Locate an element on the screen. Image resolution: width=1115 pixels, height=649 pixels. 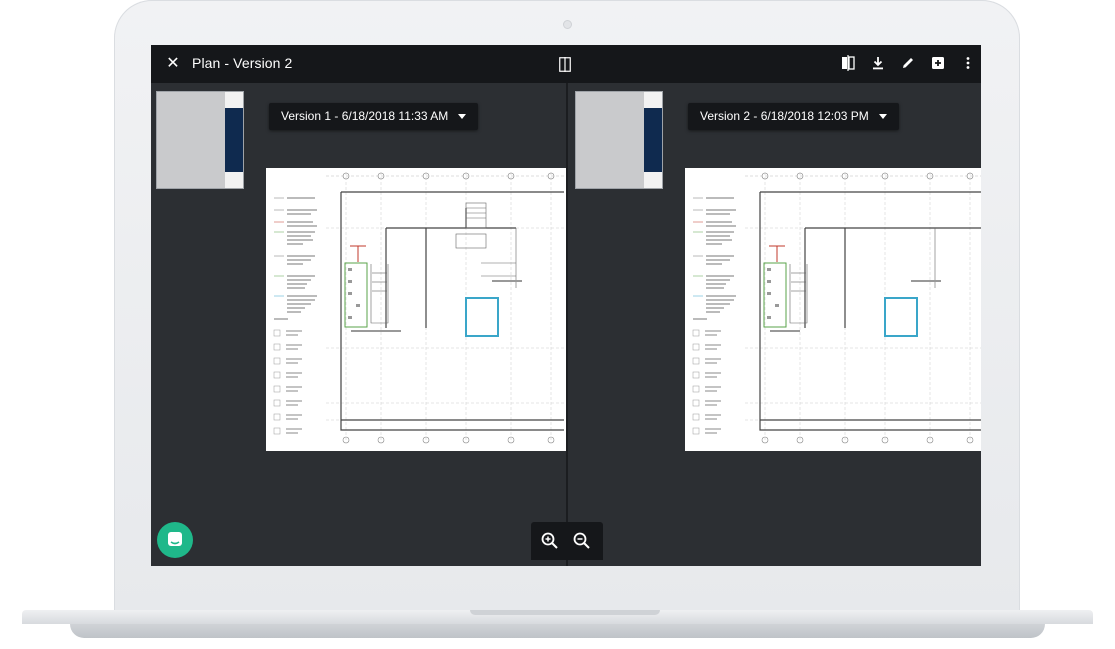
split-view-icon is located at coordinates (565, 64).